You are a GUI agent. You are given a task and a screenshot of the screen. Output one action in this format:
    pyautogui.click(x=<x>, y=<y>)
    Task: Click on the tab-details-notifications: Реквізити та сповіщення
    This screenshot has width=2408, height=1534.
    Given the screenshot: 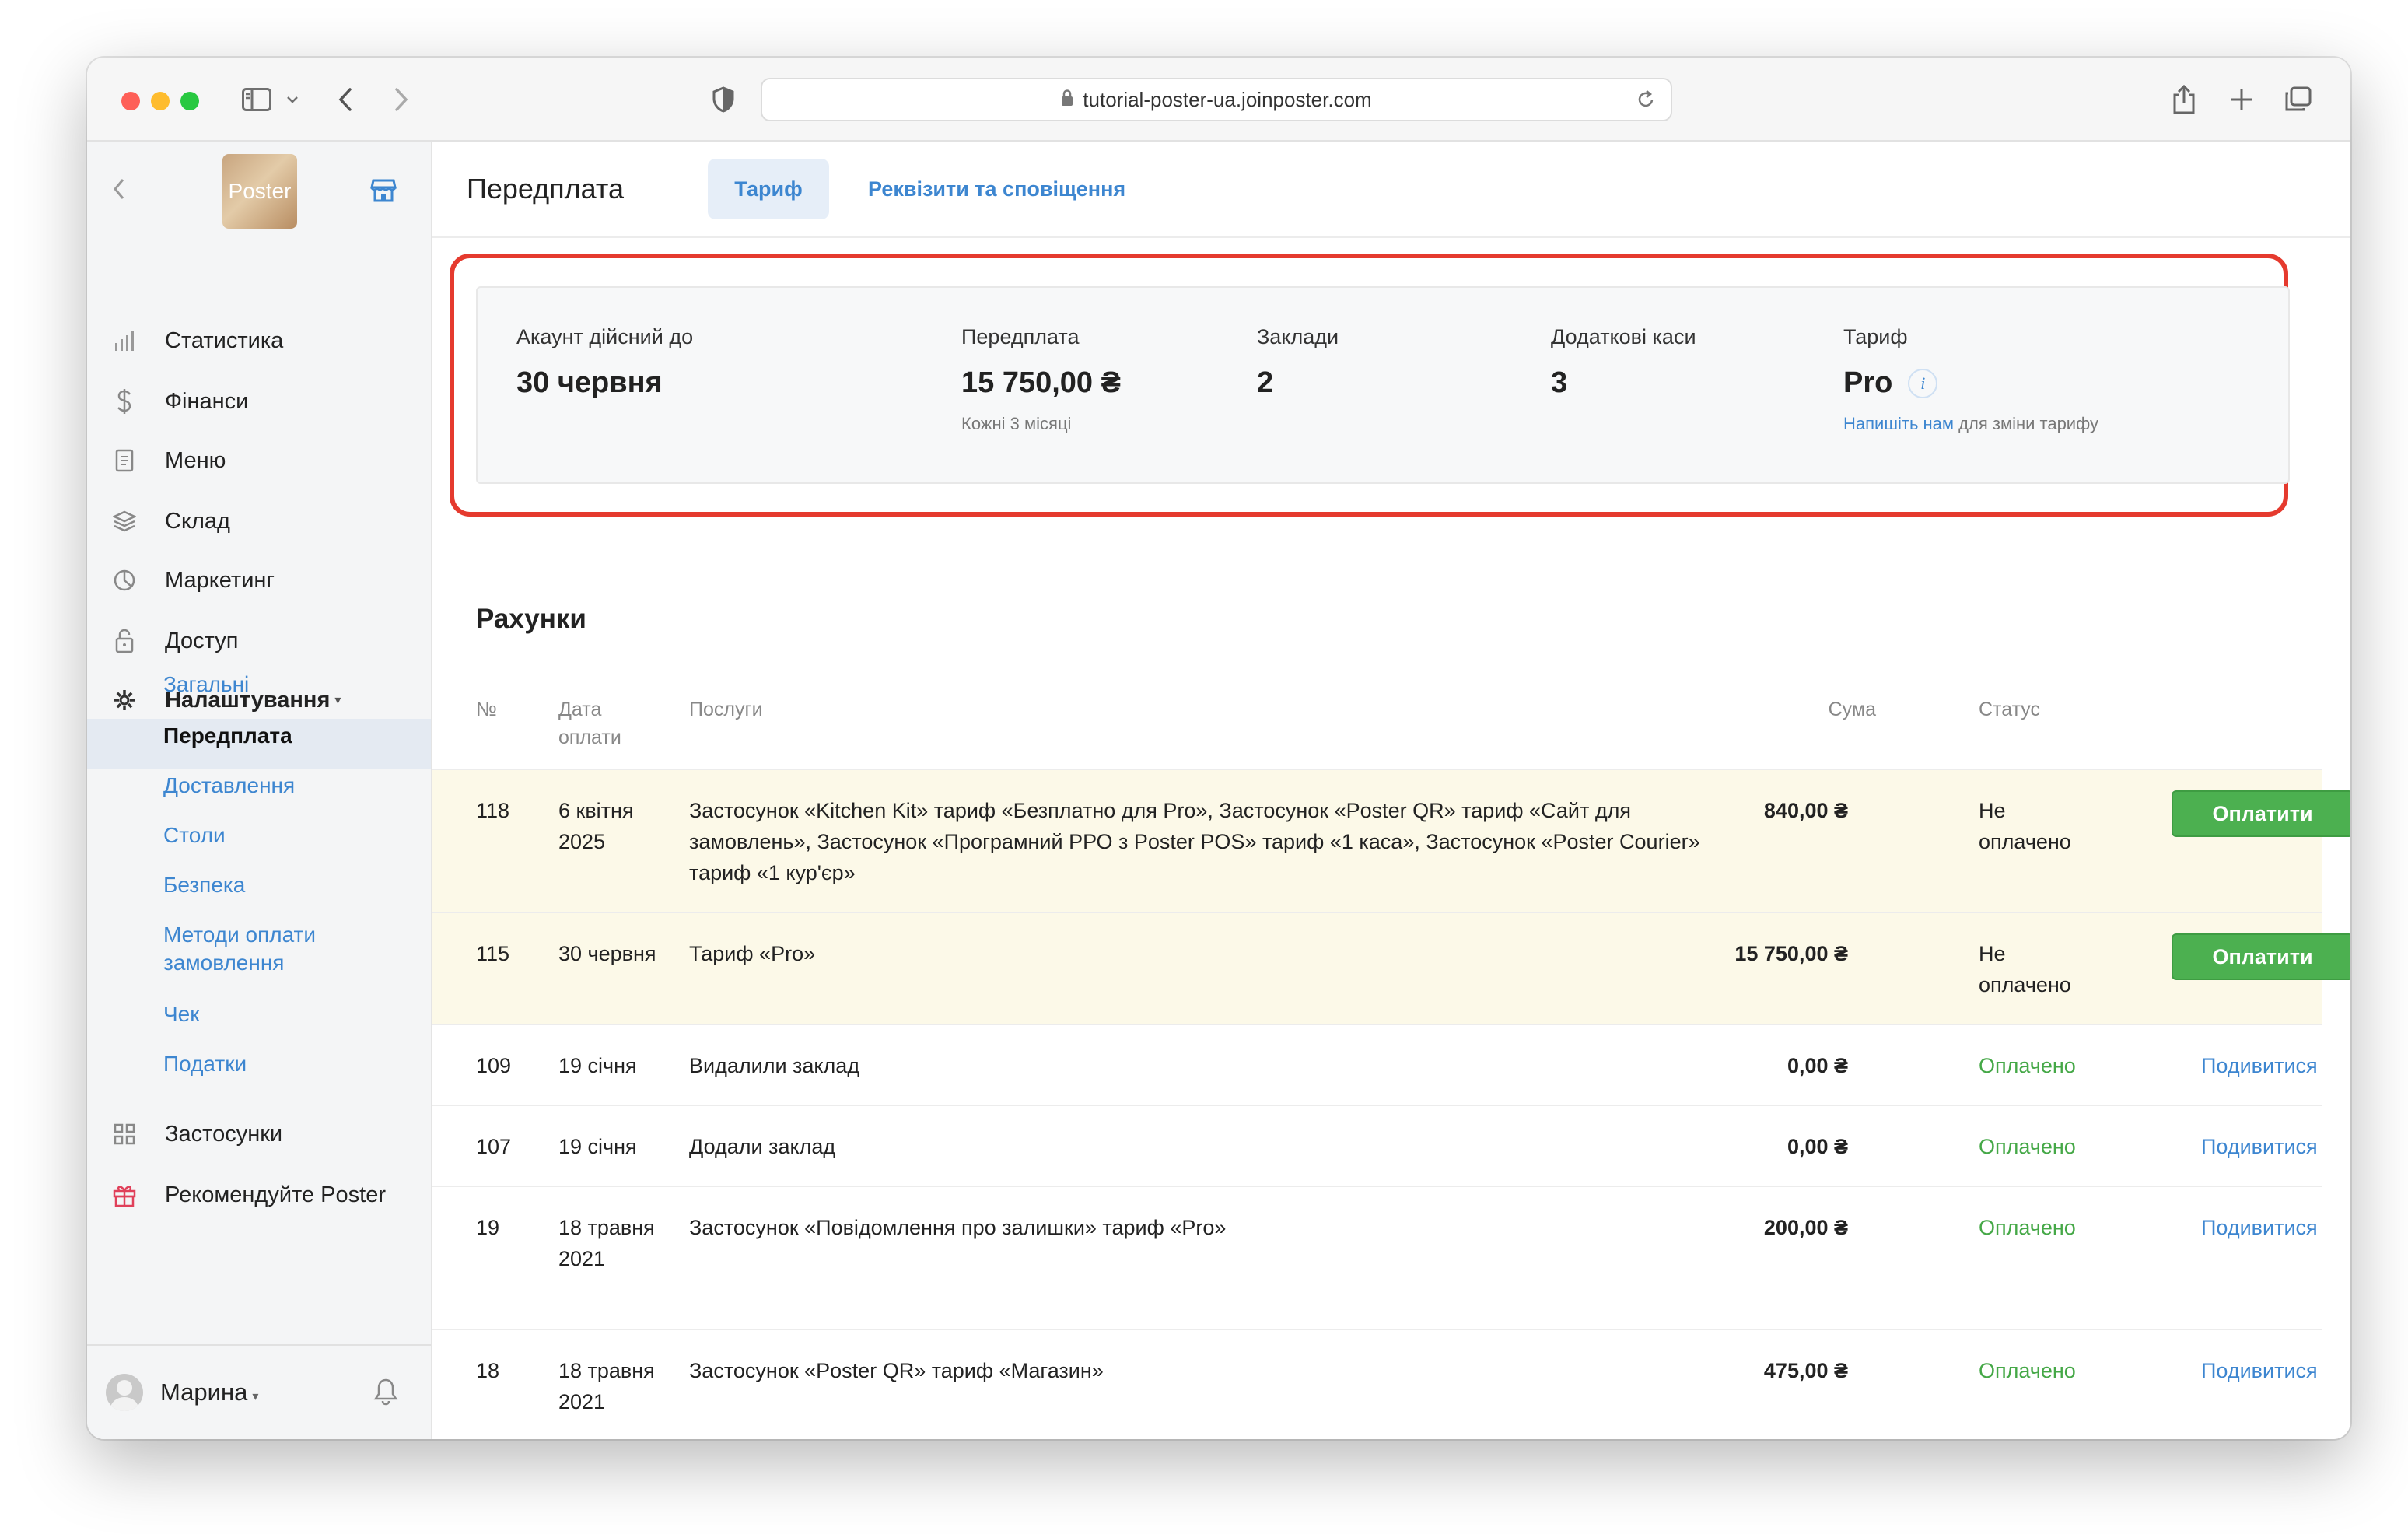 What is the action you would take?
    pyautogui.click(x=997, y=189)
    